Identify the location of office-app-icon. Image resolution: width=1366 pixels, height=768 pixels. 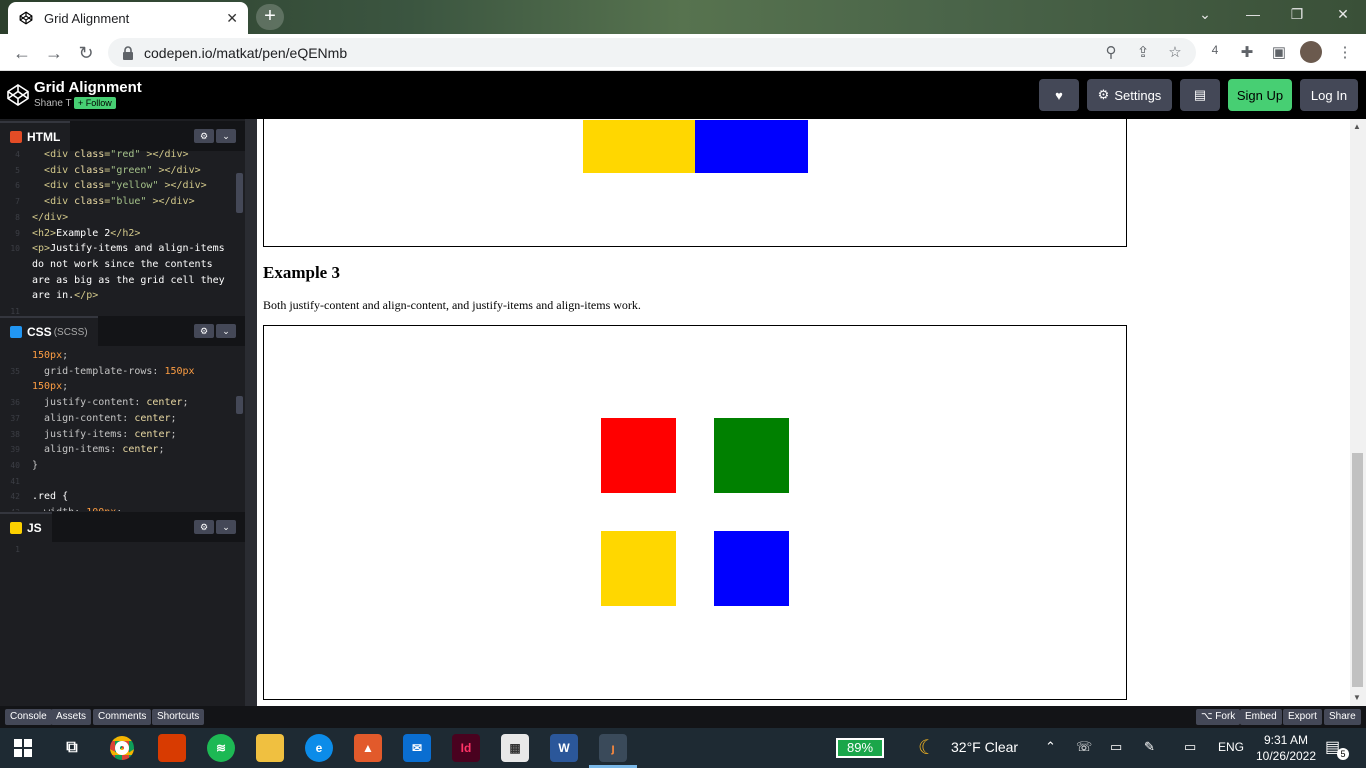
(172, 748).